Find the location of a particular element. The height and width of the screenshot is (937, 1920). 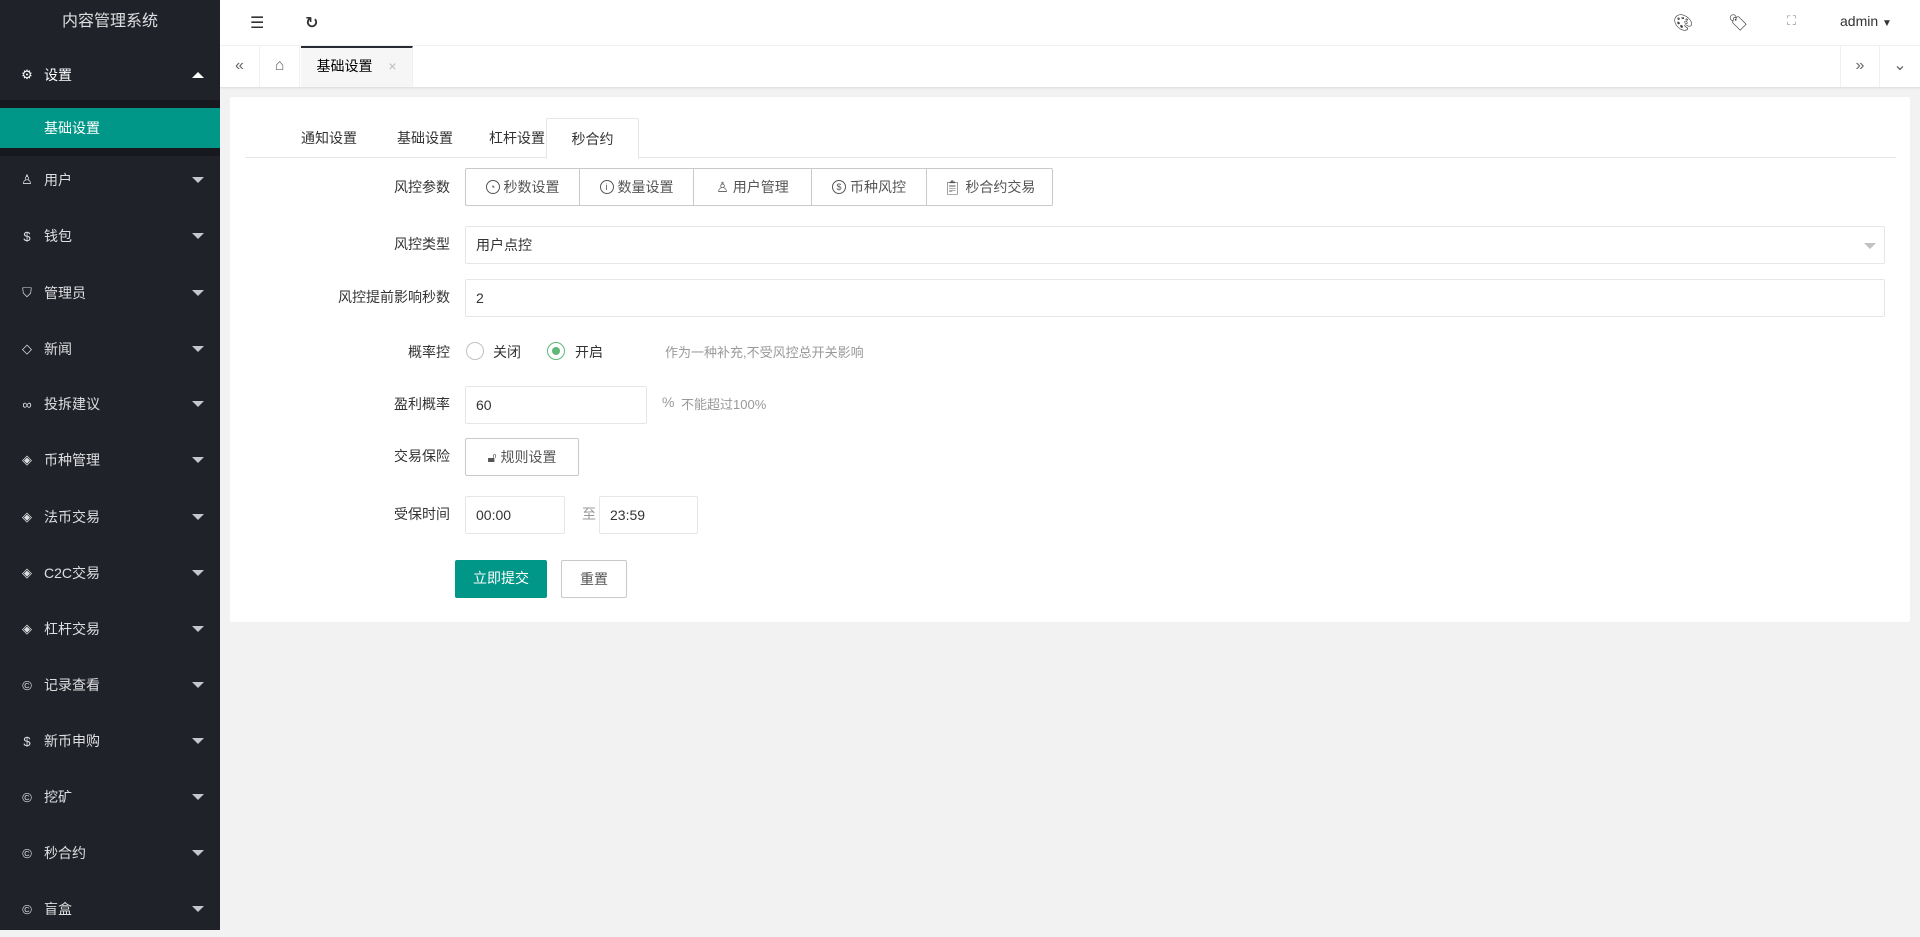

button-label: 秒合约交易 is located at coordinates (1000, 187).